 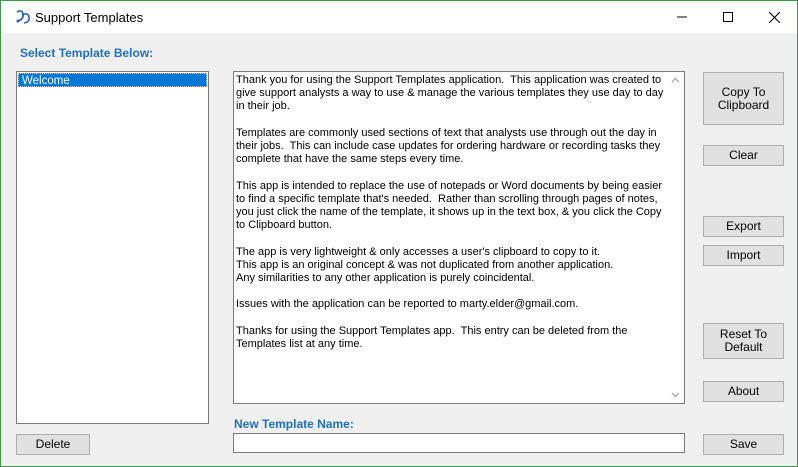 What do you see at coordinates (87, 53) in the screenshot?
I see `select-template-label: Select Template Below:` at bounding box center [87, 53].